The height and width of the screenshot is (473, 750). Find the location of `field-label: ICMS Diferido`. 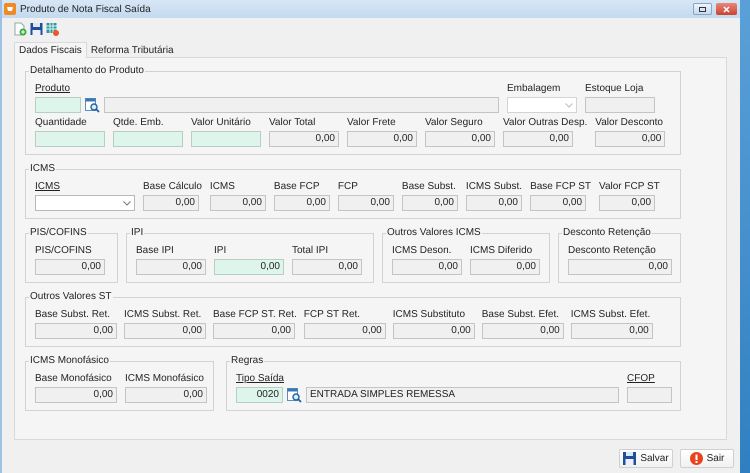

field-label: ICMS Diferido is located at coordinates (501, 251).